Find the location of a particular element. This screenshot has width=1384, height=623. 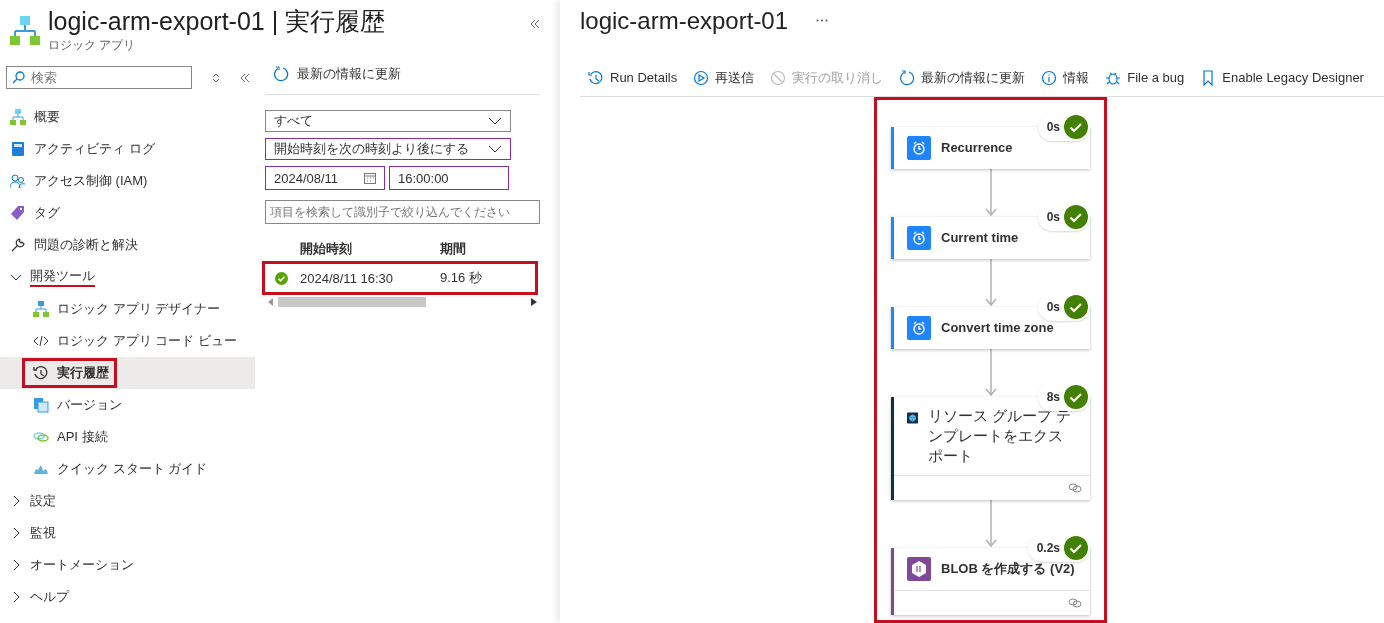

nav-group: ヘルプ is located at coordinates (127, 597).